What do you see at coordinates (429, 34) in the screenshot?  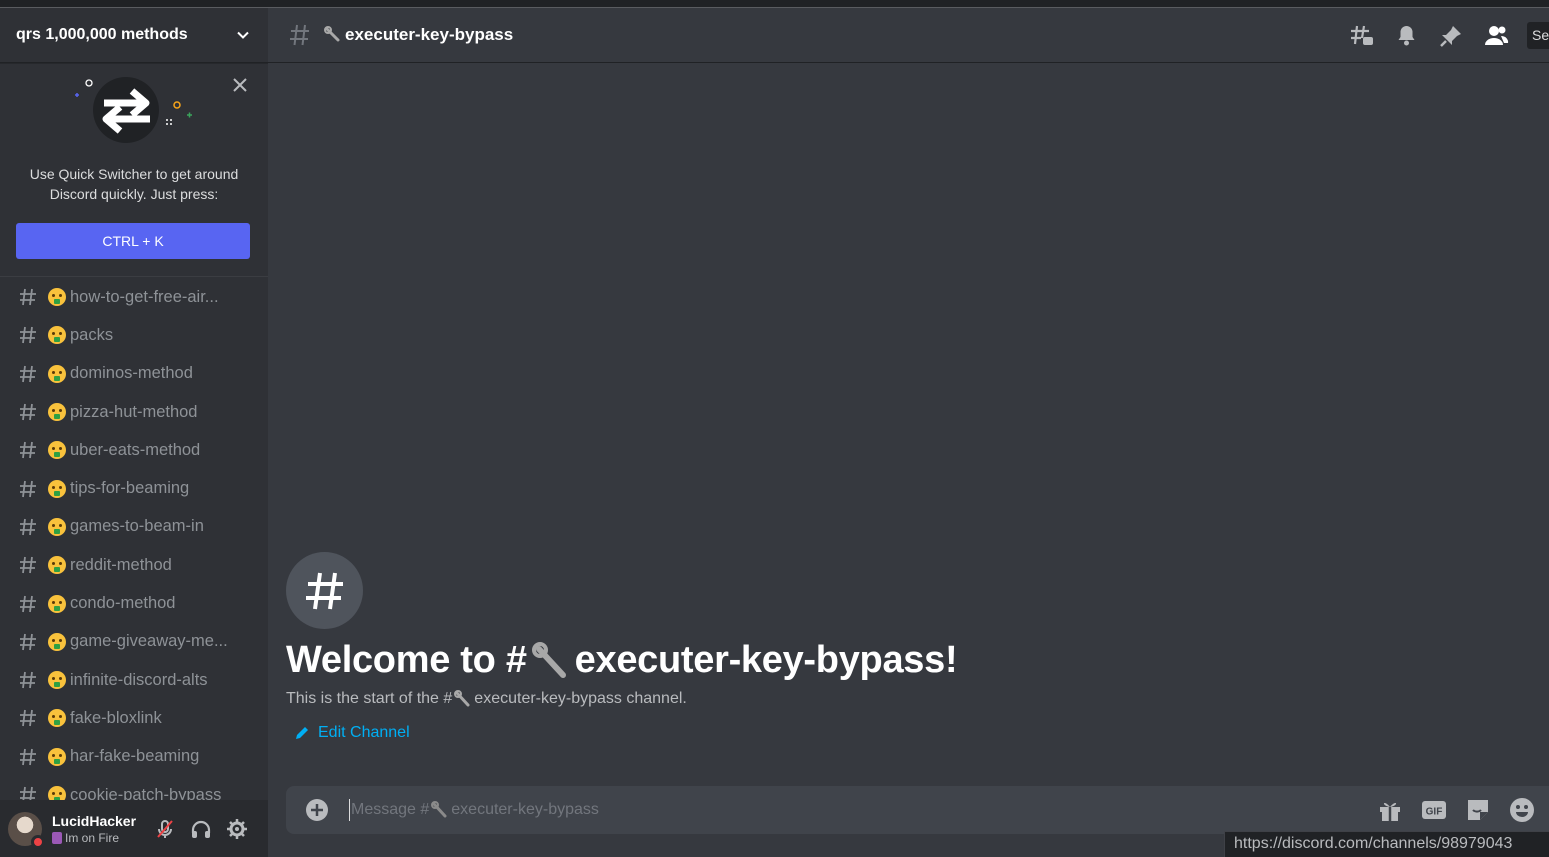 I see `channel-title-text: executer-key-bypass` at bounding box center [429, 34].